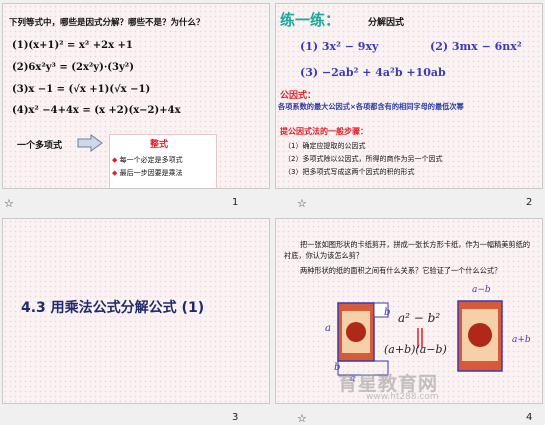 This screenshot has width=545, height=425. I want to click on step-2: （2）多项式除以公因式，所得的商作为另一个因式, so click(363, 159).